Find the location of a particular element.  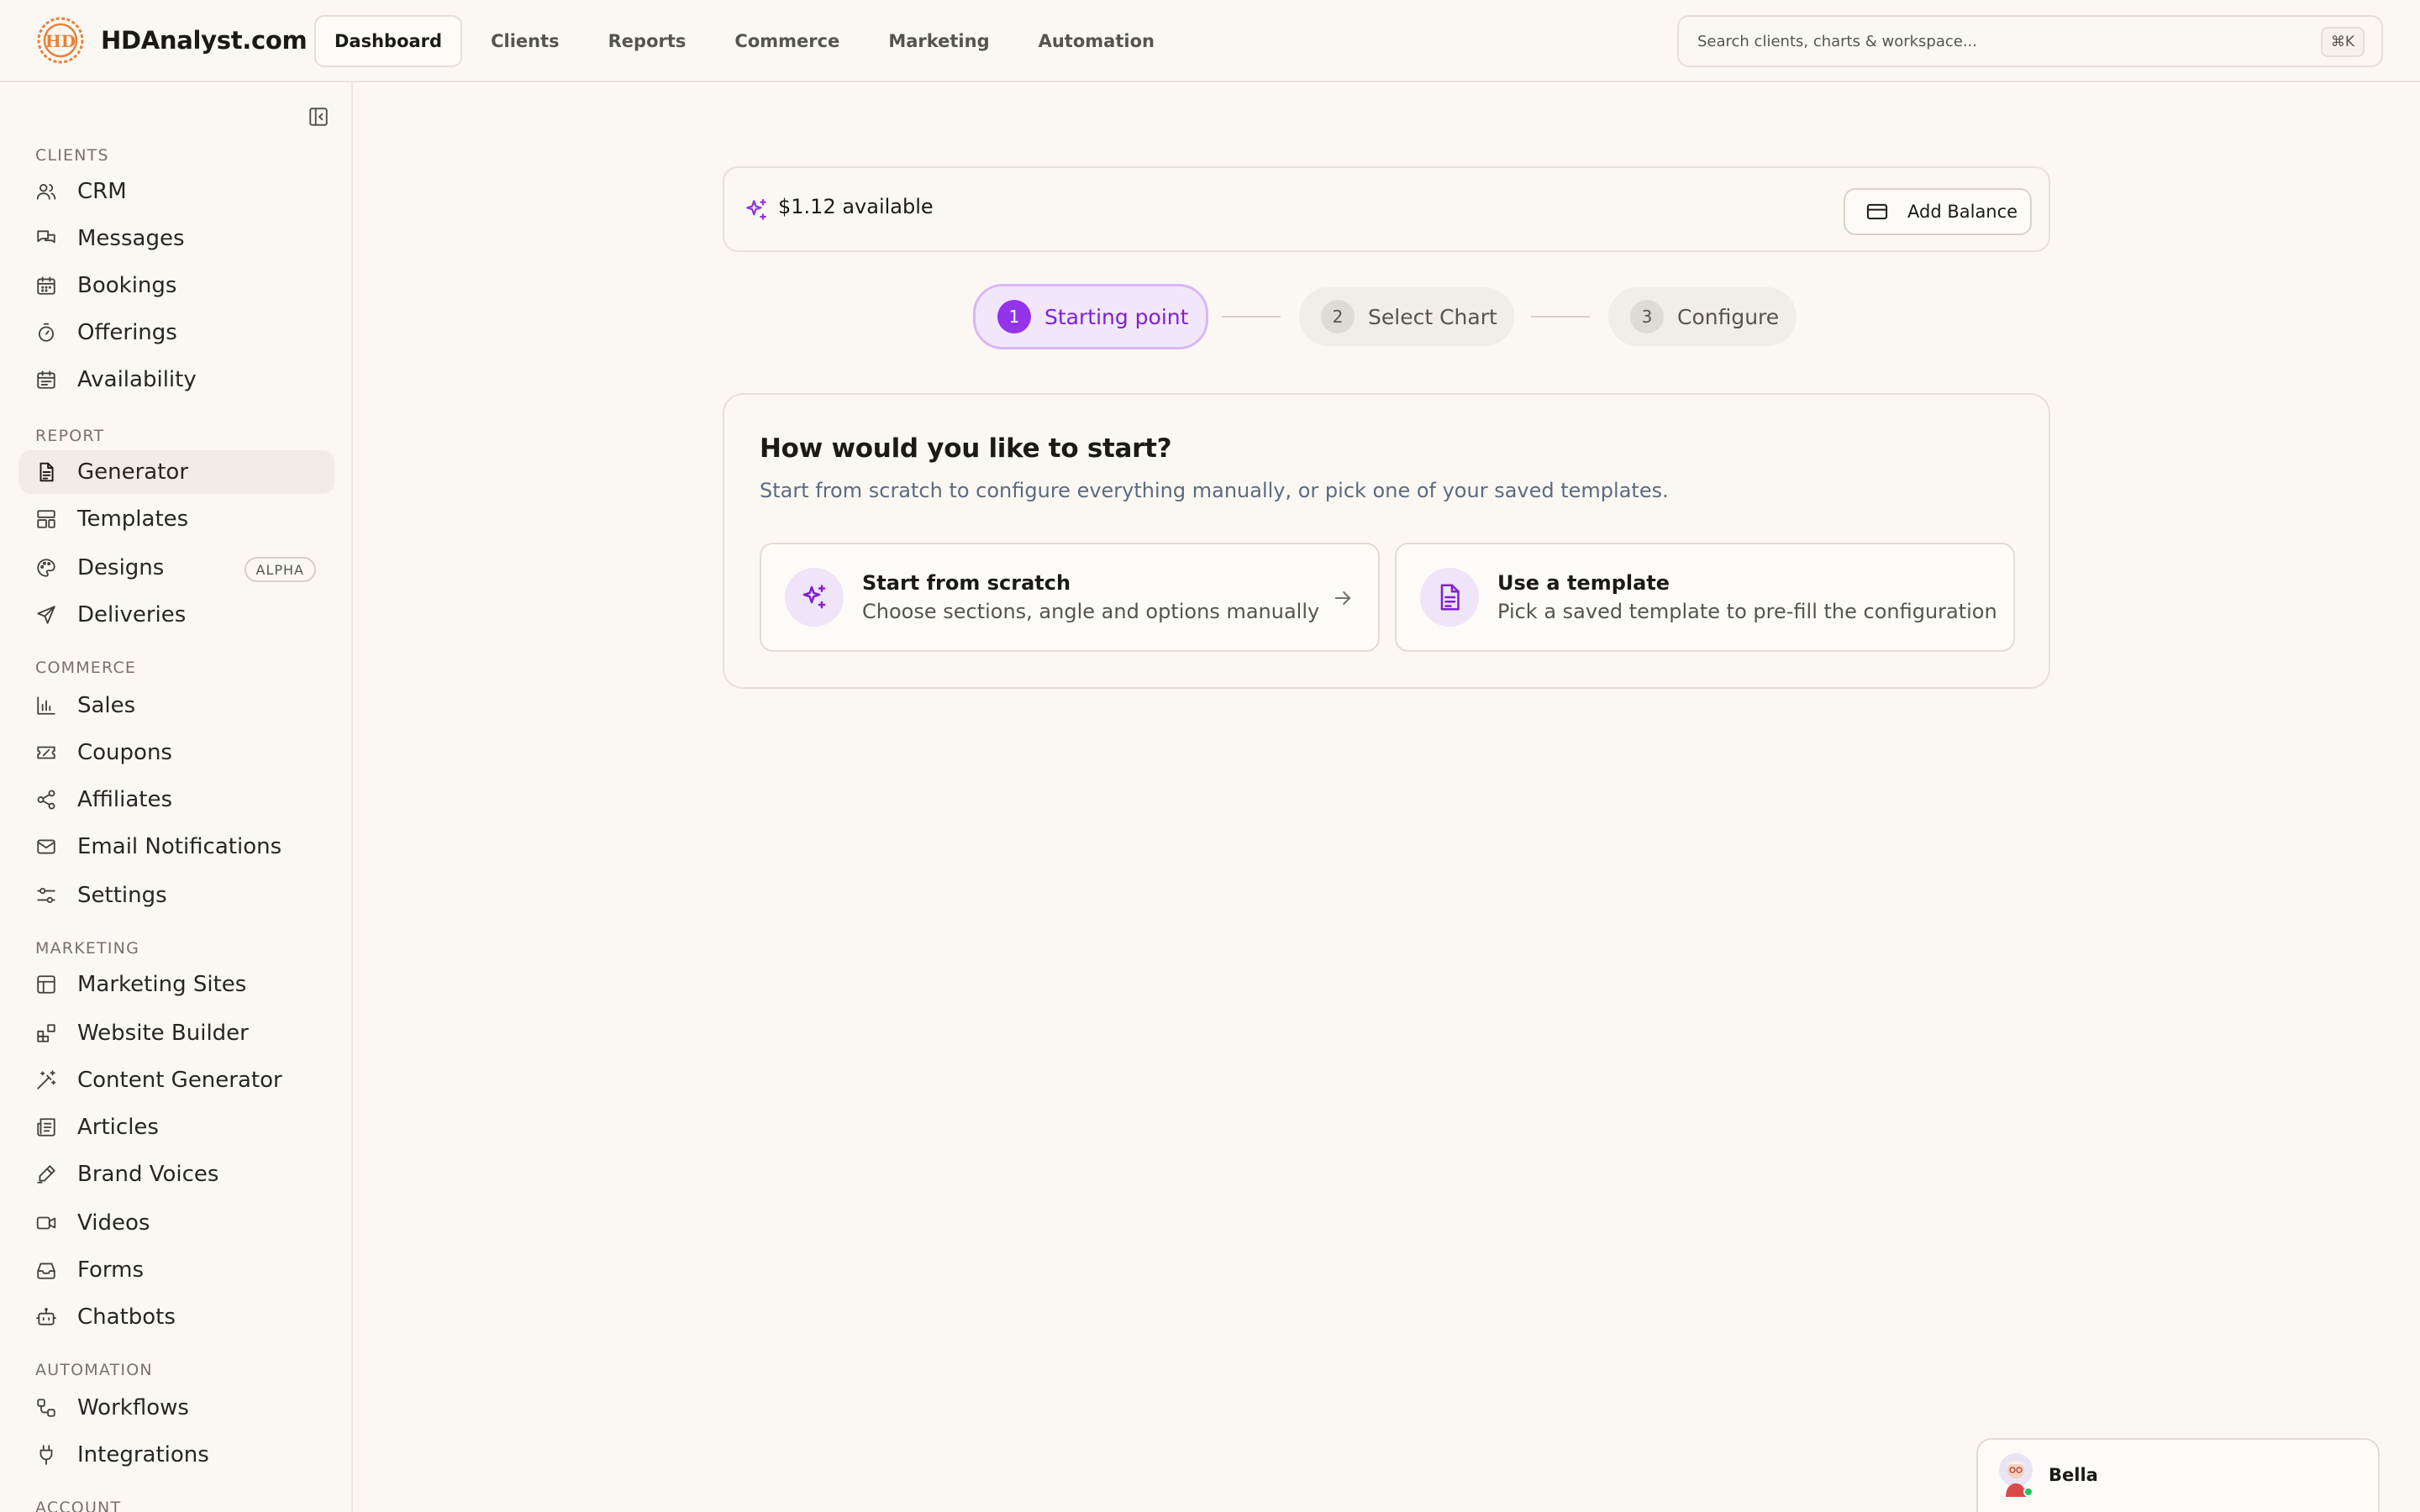

topnav-reports: Reports is located at coordinates (647, 41).